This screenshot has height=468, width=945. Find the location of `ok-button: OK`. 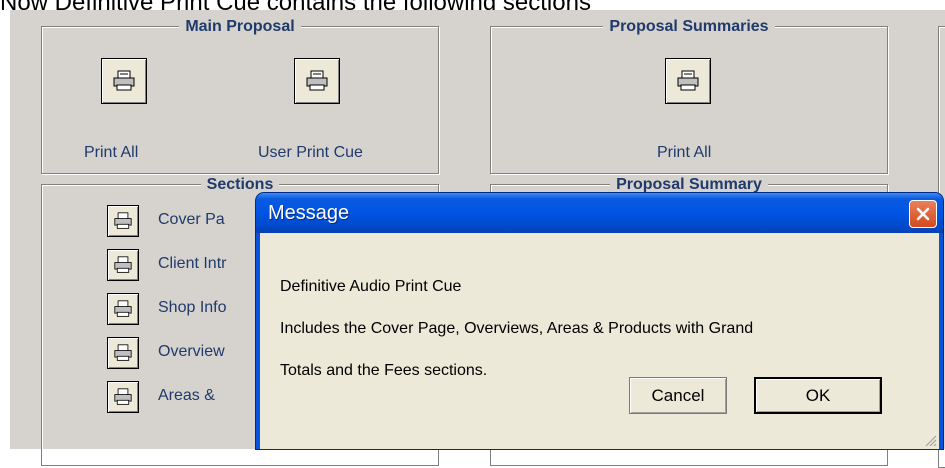

ok-button: OK is located at coordinates (818, 395).